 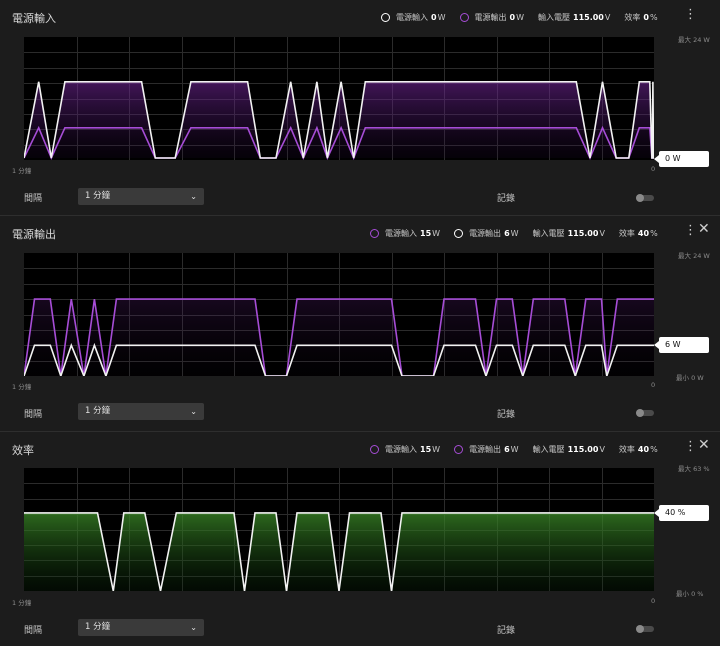 I want to click on legend: 電源輸入 0W 電源輸出 0W 輸入電壓 115.00 V 效率 0%, so click(x=526, y=17).